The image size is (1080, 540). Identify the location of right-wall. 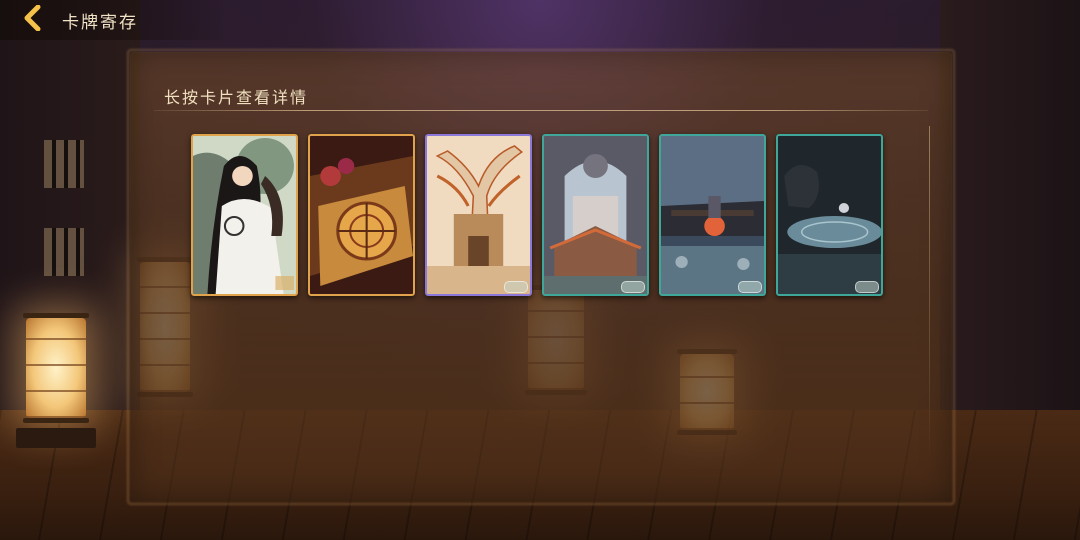
(1010, 220).